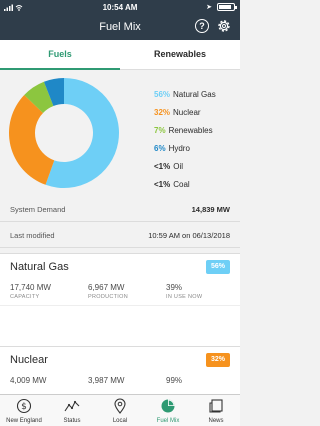  What do you see at coordinates (174, 380) in the screenshot?
I see `fuel-in-use: 99%` at bounding box center [174, 380].